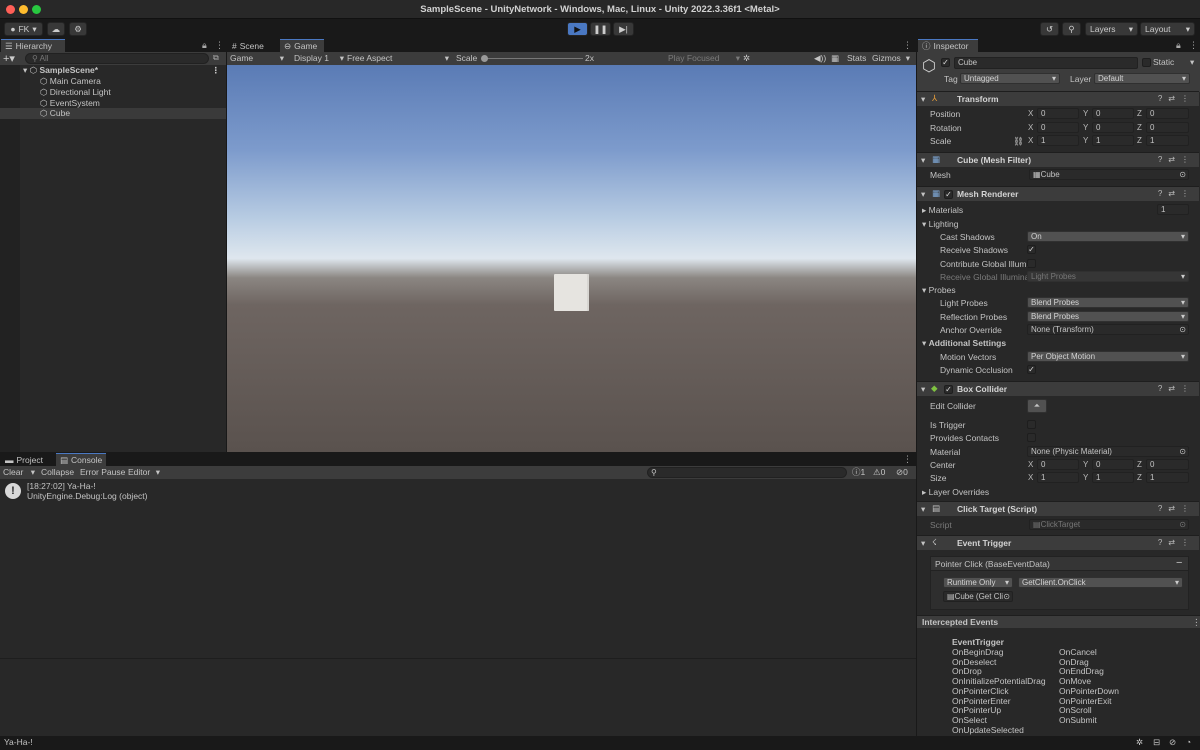  What do you see at coordinates (1071, 29) in the screenshot?
I see `search-button: ⚲` at bounding box center [1071, 29].